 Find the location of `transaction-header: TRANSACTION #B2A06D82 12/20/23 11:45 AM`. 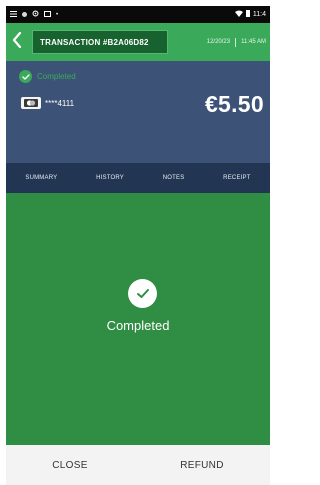

transaction-header: TRANSACTION #B2A06D82 12/20/23 11:45 AM is located at coordinates (138, 42).